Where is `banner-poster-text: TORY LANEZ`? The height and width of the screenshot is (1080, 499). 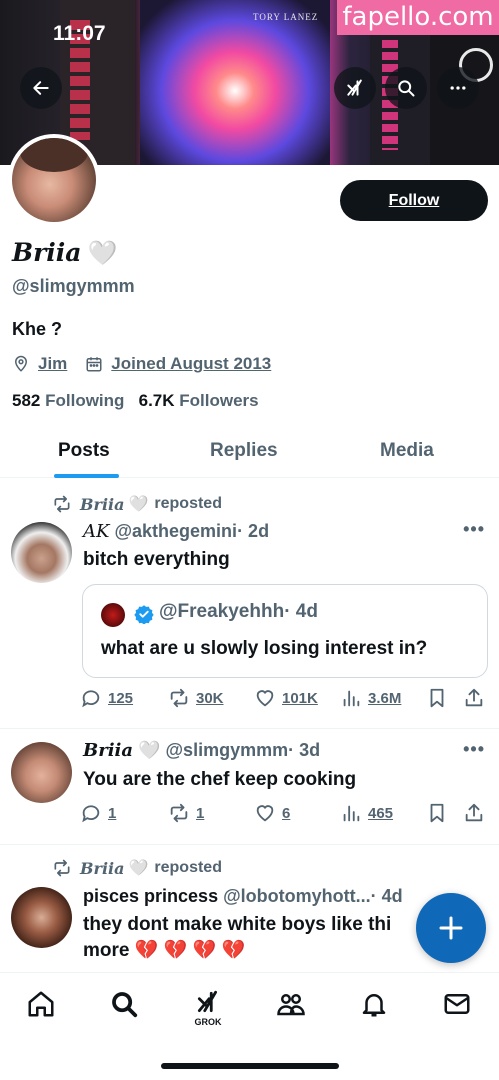 banner-poster-text: TORY LANEZ is located at coordinates (286, 17).